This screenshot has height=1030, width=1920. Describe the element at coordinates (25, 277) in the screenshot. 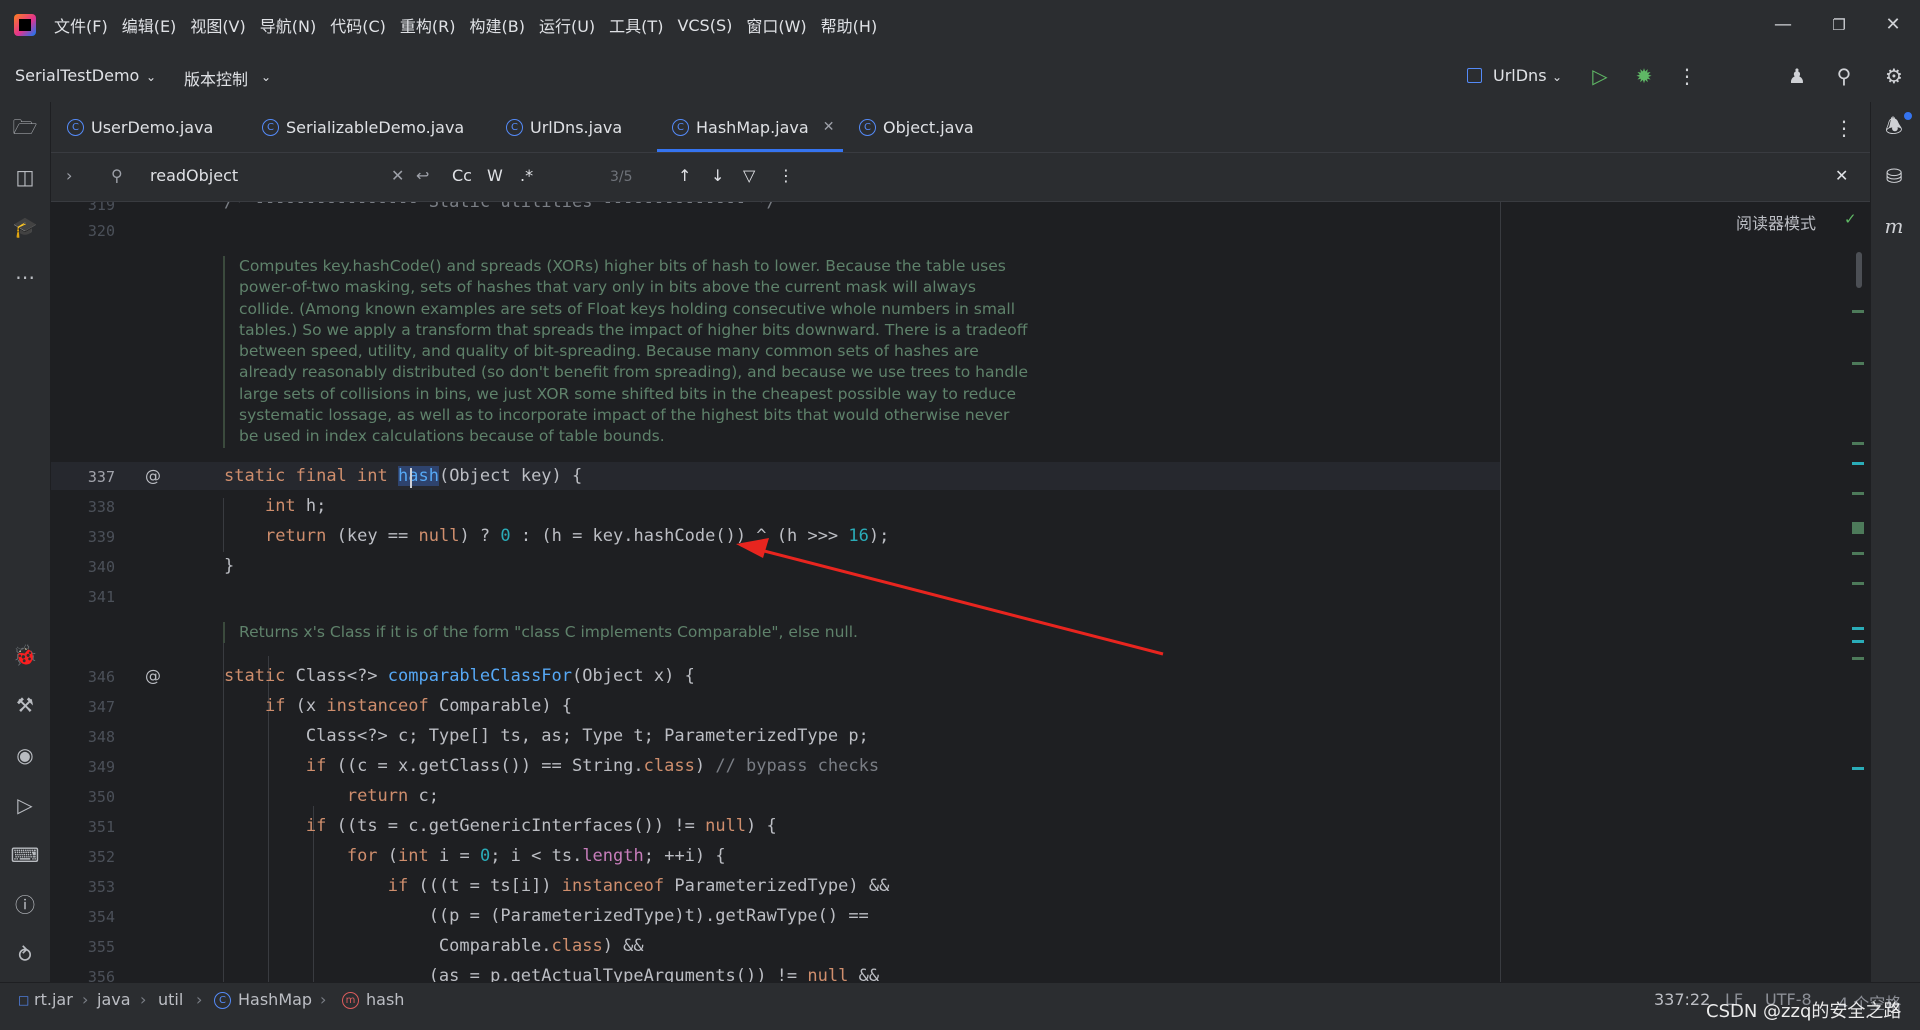

I see `more-tools-icon: ⋯` at that location.